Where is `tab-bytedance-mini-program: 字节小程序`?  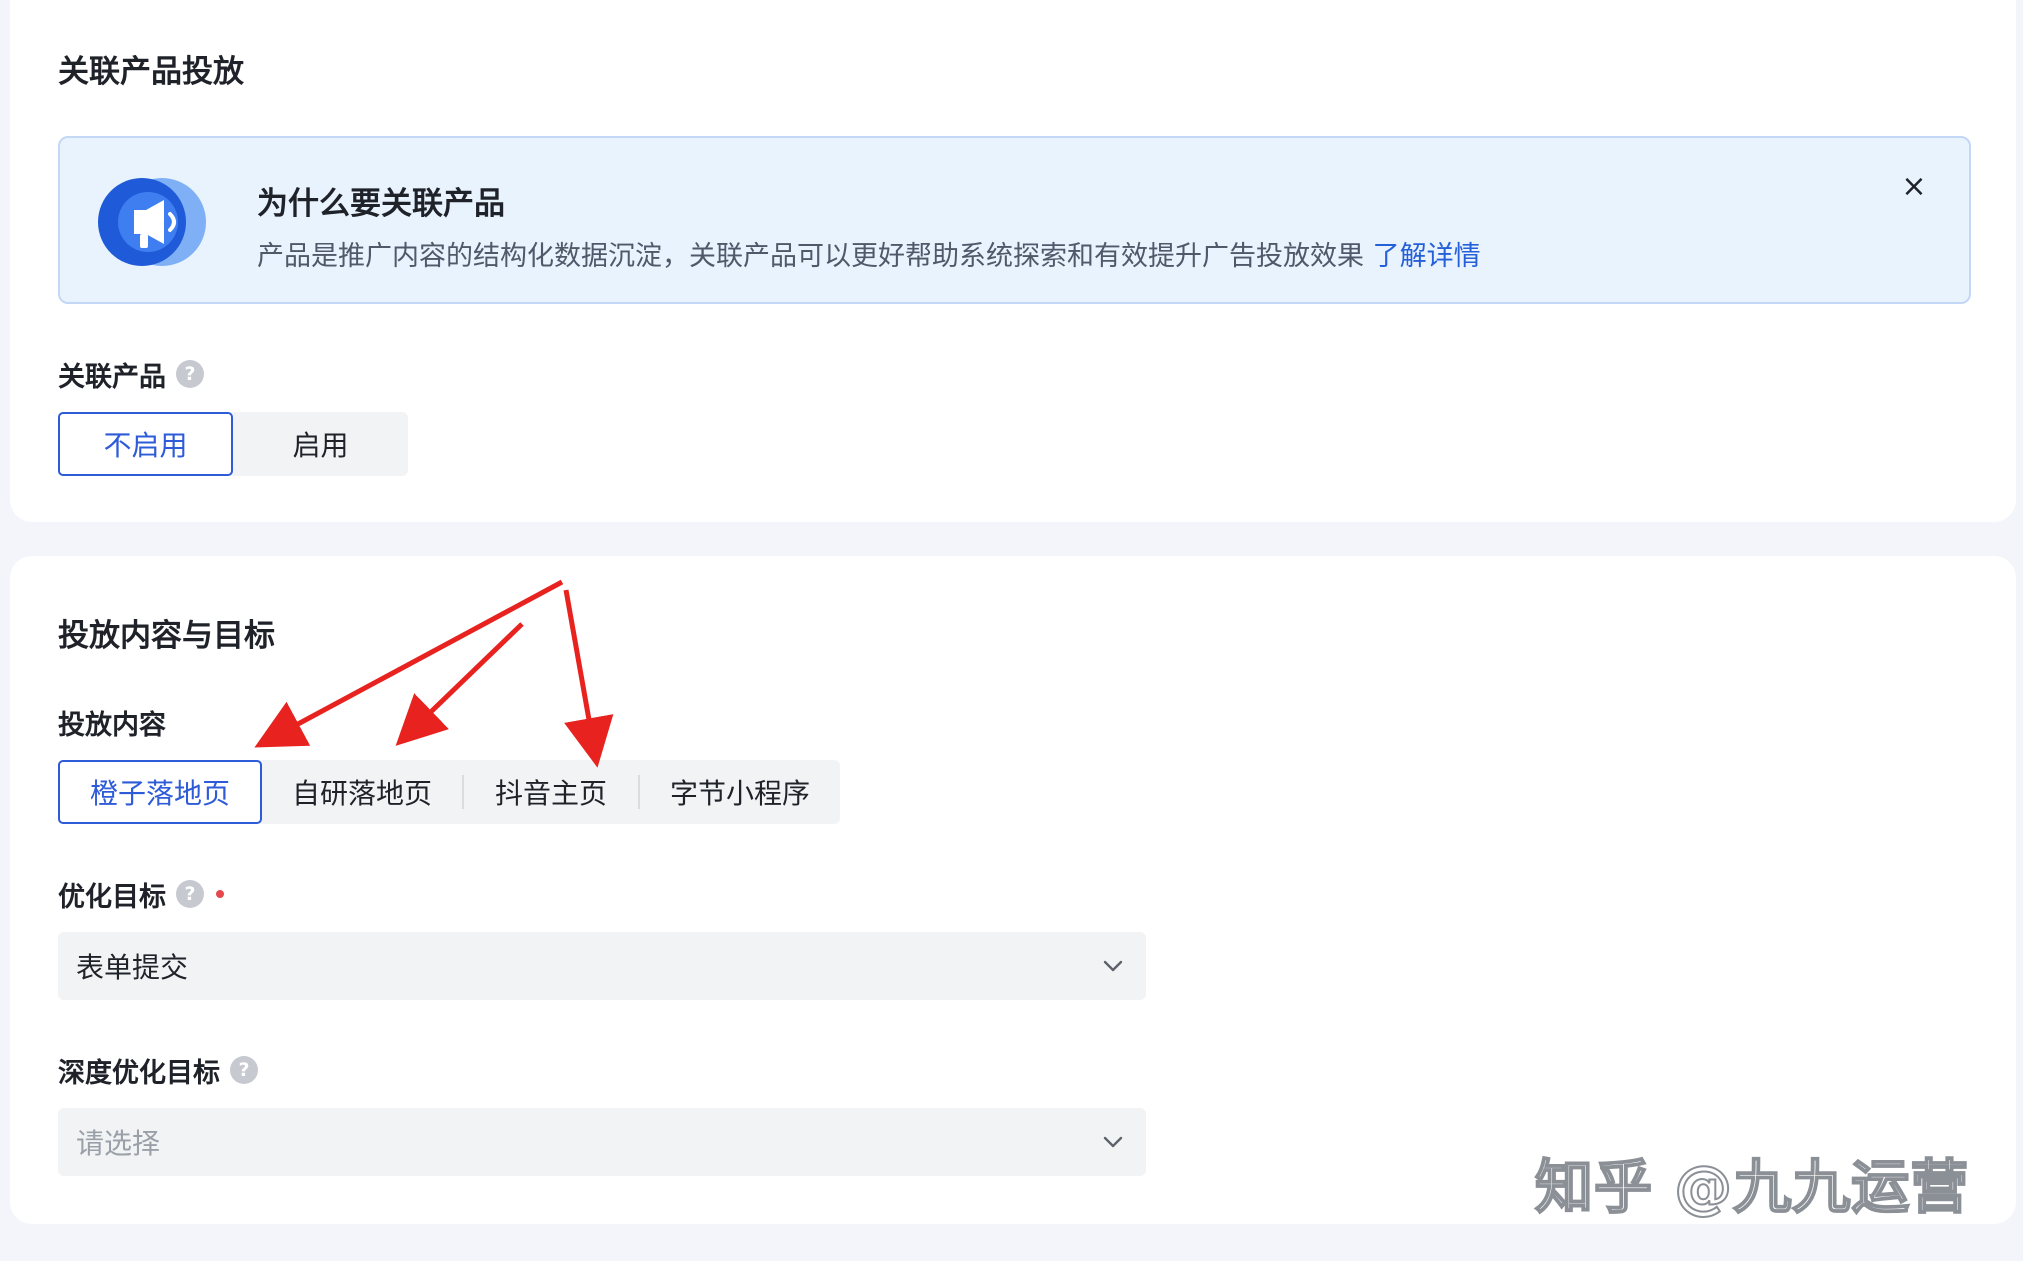
tab-bytedance-mini-program: 字节小程序 is located at coordinates (740, 792).